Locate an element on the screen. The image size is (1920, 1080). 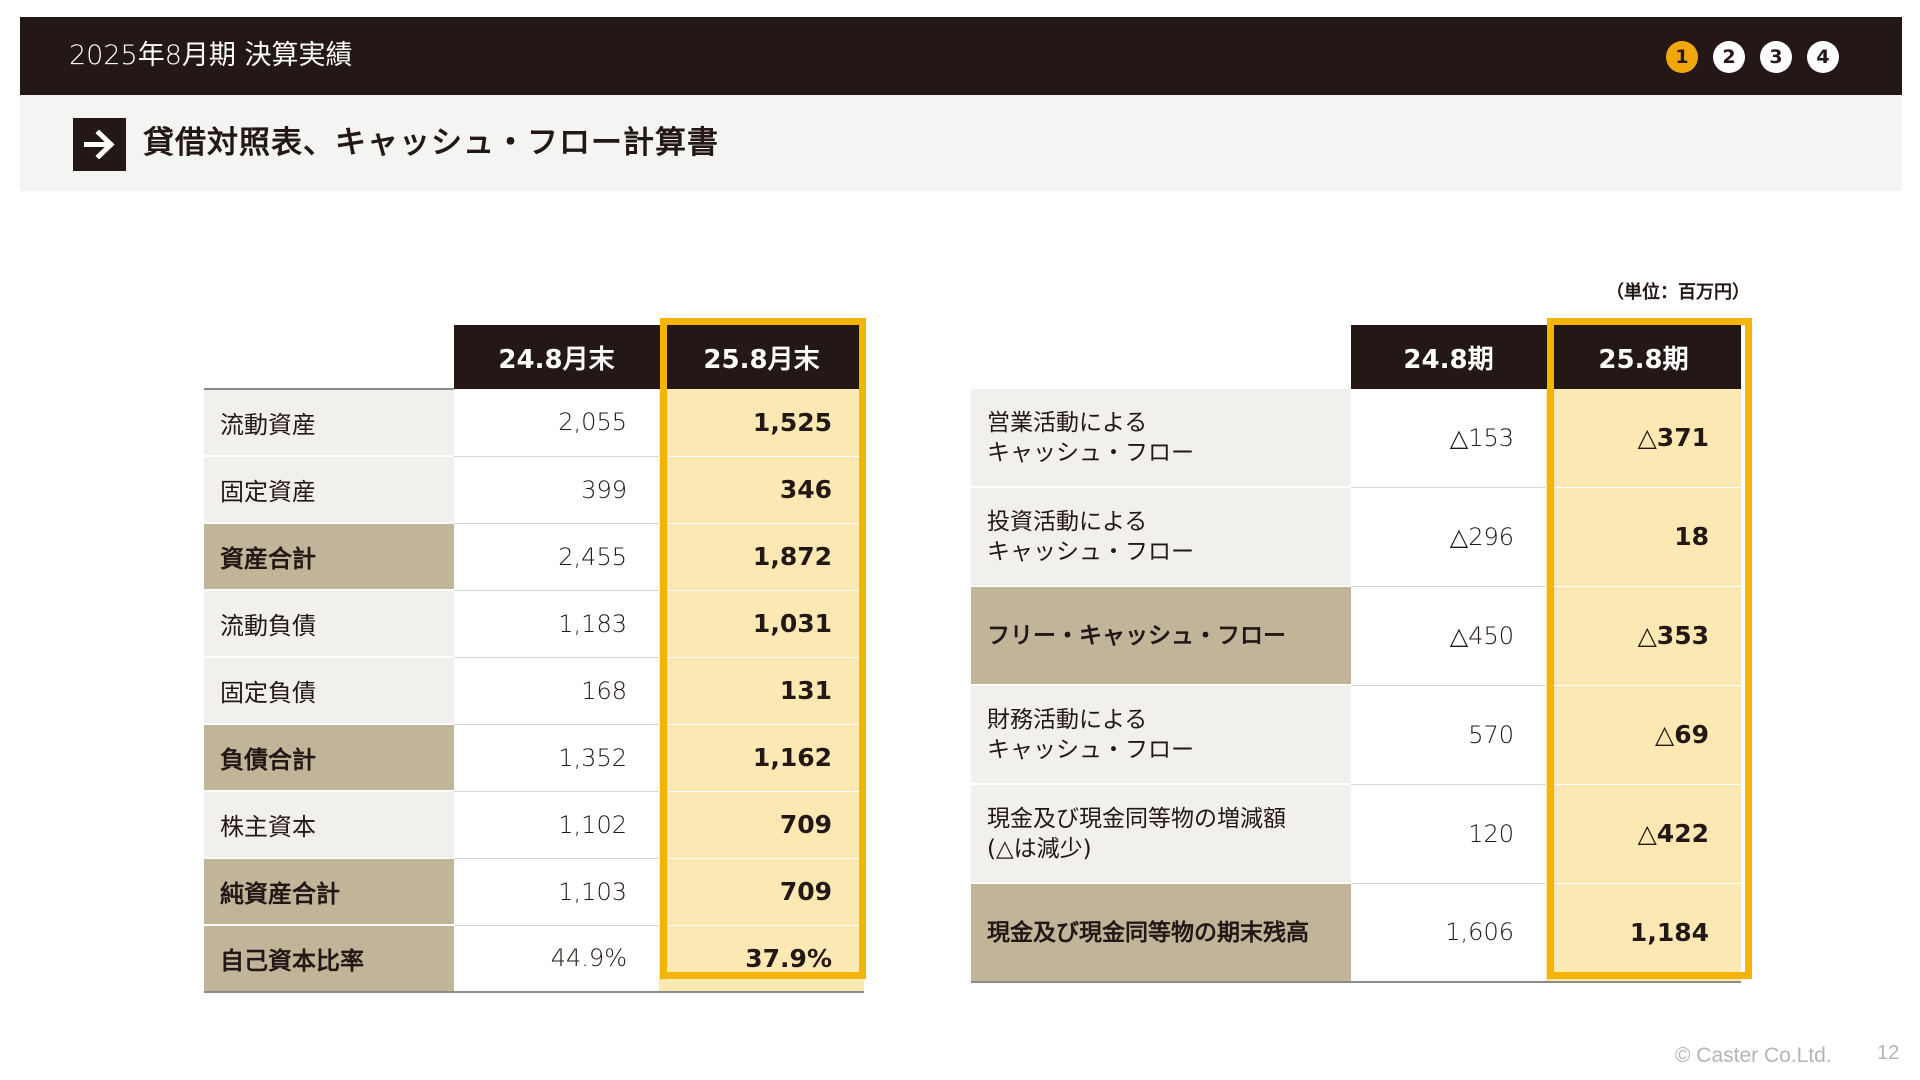
value-prior: 44.9% is located at coordinates (556, 959).